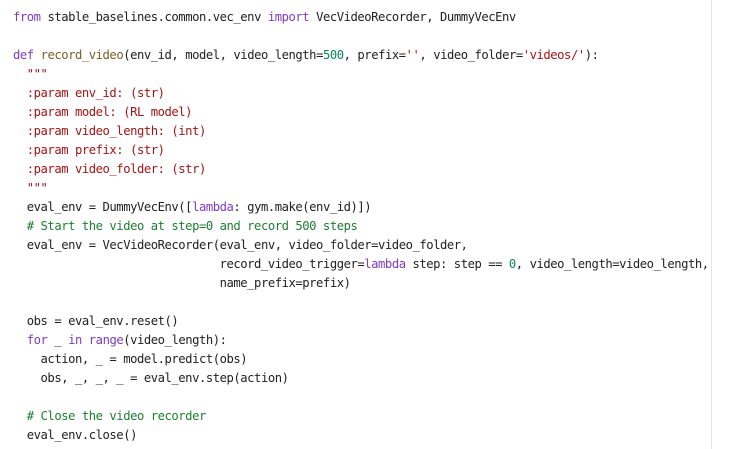 Image resolution: width=736 pixels, height=449 pixels. I want to click on code-token: for, so click(37, 340).